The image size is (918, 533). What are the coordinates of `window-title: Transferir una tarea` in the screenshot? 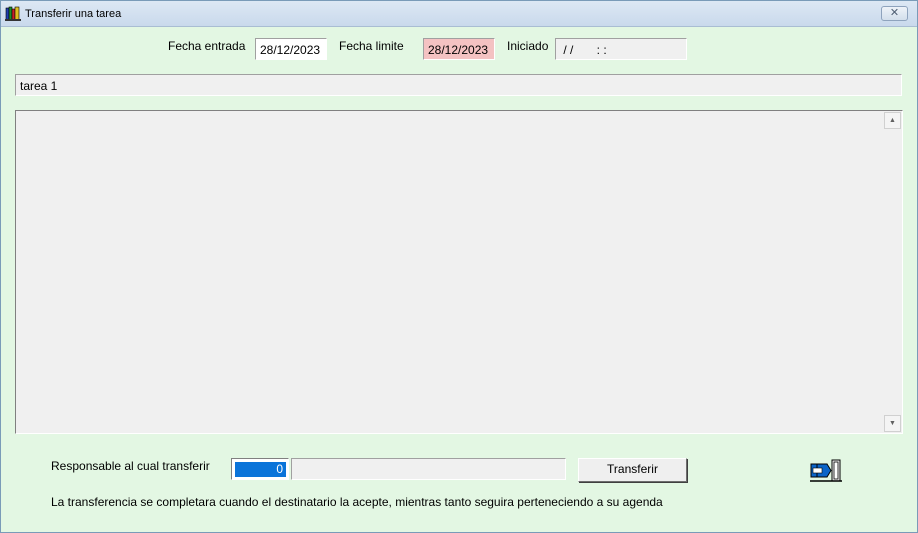 It's located at (73, 14).